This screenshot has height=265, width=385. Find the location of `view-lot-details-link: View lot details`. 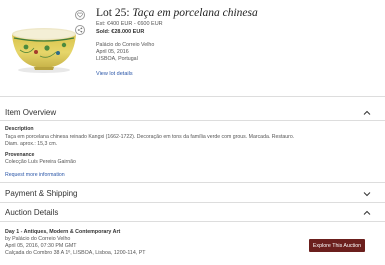

view-lot-details-link: View lot details is located at coordinates (114, 74).